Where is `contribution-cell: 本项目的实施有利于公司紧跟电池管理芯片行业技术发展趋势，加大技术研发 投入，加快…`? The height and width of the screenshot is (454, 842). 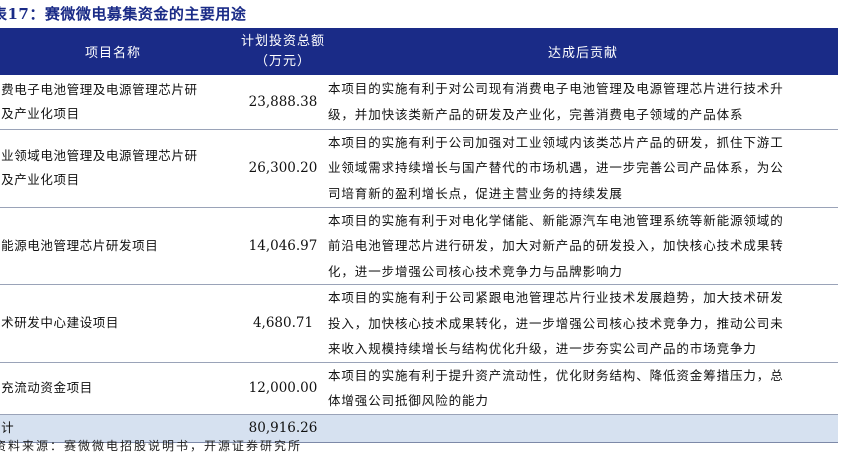
contribution-cell: 本项目的实施有利于公司紧跟电池管理芯片行业技术发展趋势，加大技术研发 投入，加快… is located at coordinates (583, 323).